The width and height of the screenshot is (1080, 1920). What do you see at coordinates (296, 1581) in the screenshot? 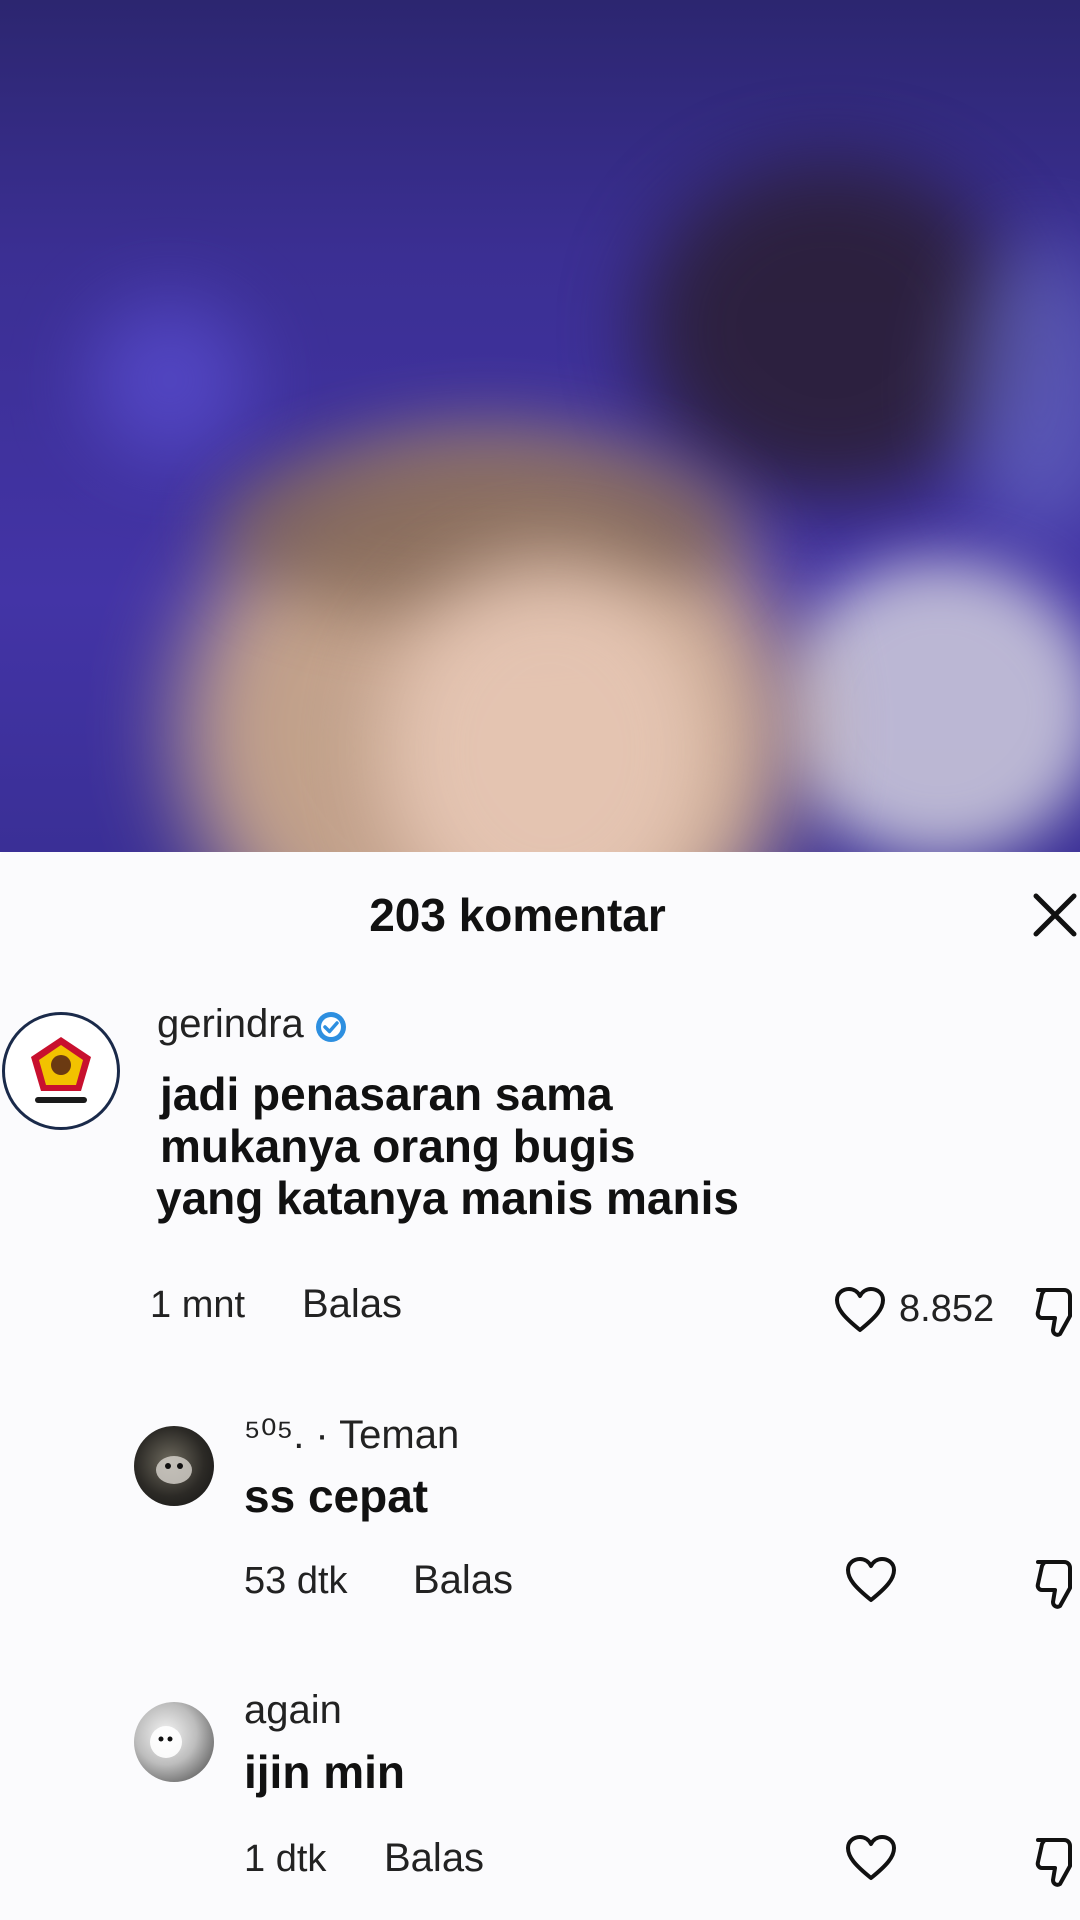
I see `comment-time: 53 dtk` at bounding box center [296, 1581].